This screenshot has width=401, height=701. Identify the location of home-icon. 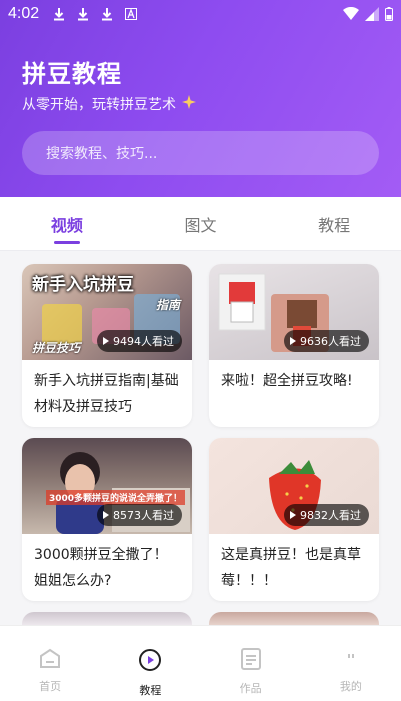
(50, 660).